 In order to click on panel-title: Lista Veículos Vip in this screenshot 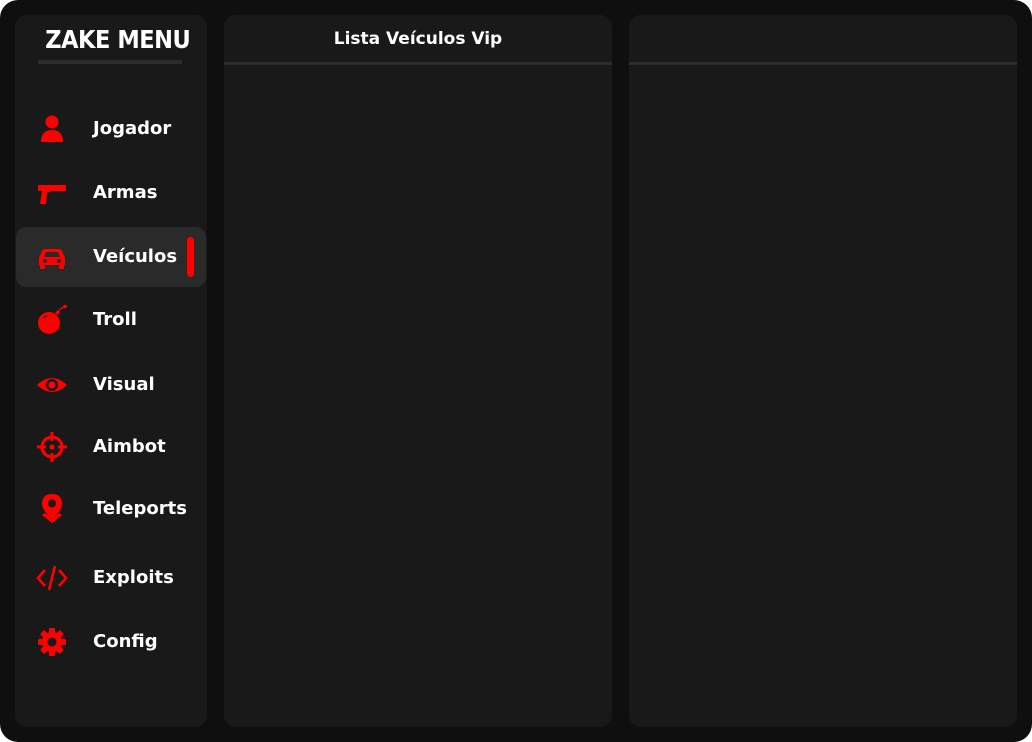, I will do `click(418, 39)`.